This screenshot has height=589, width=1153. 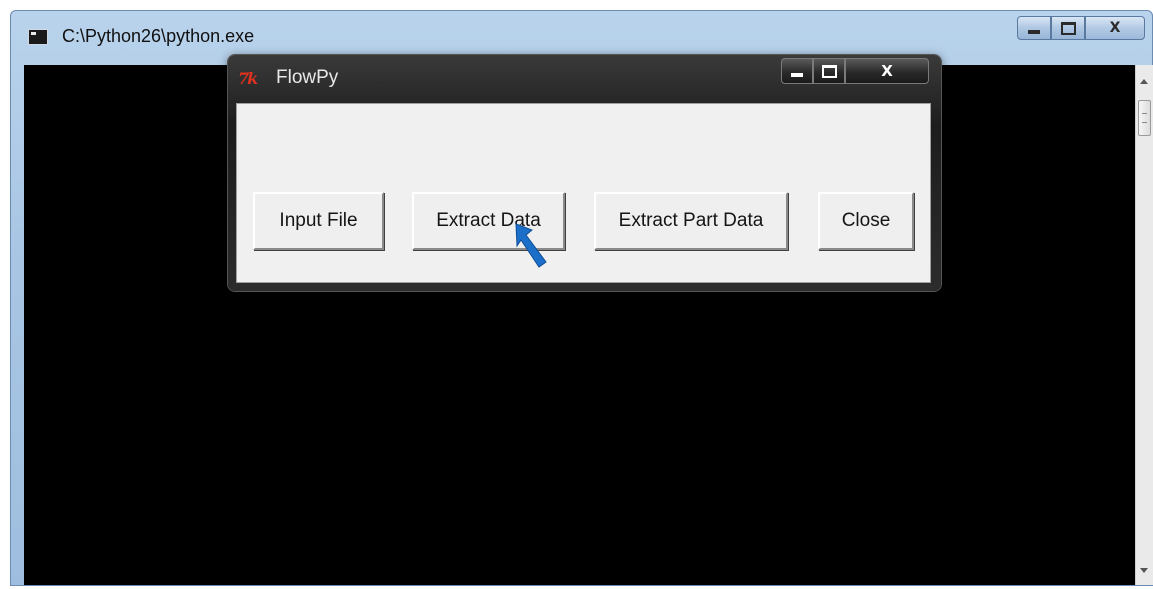 What do you see at coordinates (158, 36) in the screenshot?
I see `console-window-title: C:\Python26\python.exe` at bounding box center [158, 36].